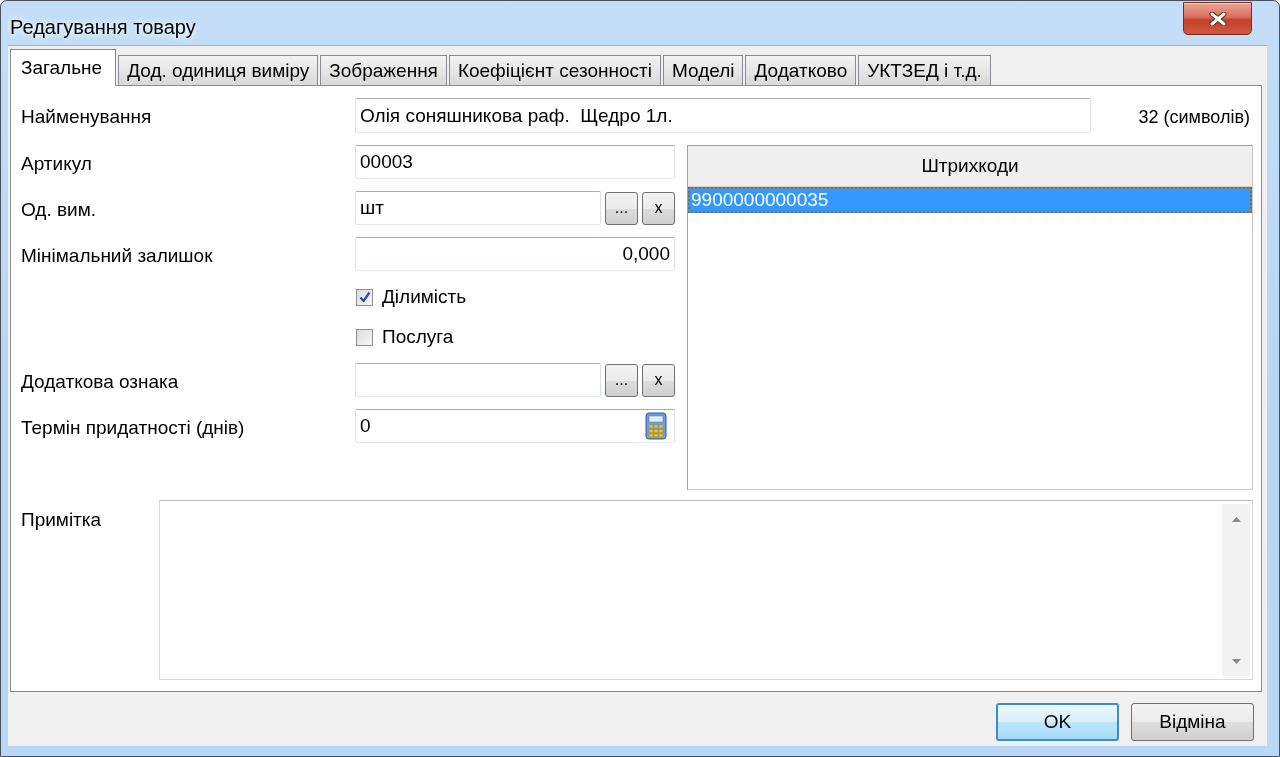 The width and height of the screenshot is (1280, 757). Describe the element at coordinates (478, 380) in the screenshot. I see `text-field` at that location.